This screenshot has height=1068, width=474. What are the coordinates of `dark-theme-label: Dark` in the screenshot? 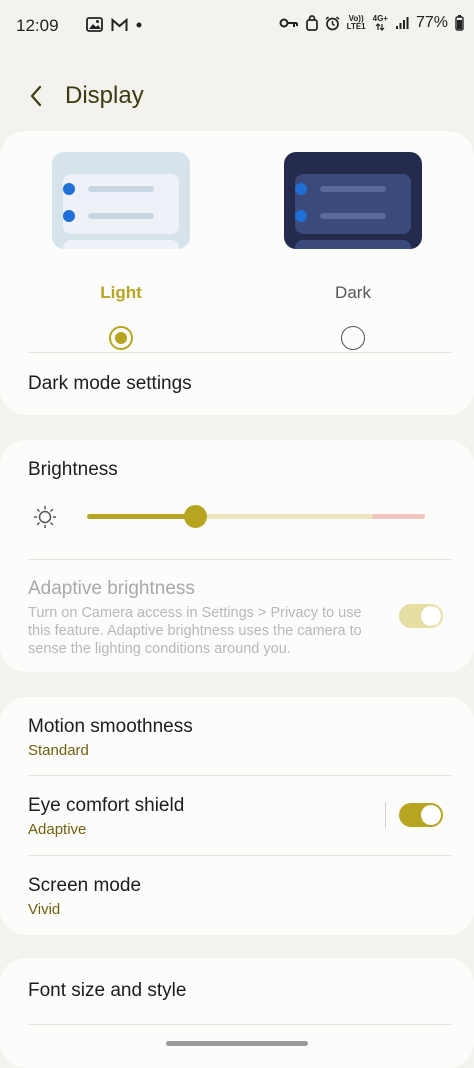 It's located at (353, 292).